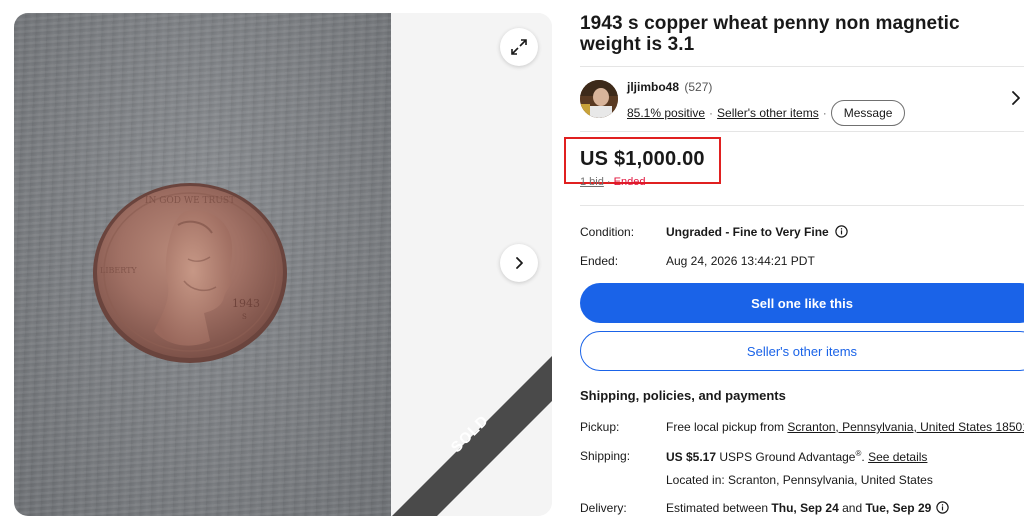 The width and height of the screenshot is (1024, 531). I want to click on svg-text: 1943, so click(246, 303).